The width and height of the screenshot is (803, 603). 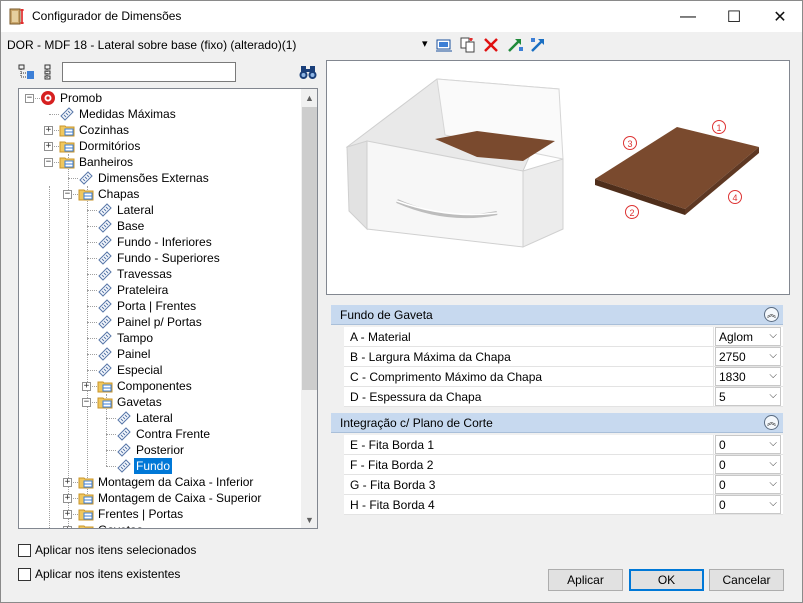 I want to click on svg-text: 4, so click(x=734, y=198).